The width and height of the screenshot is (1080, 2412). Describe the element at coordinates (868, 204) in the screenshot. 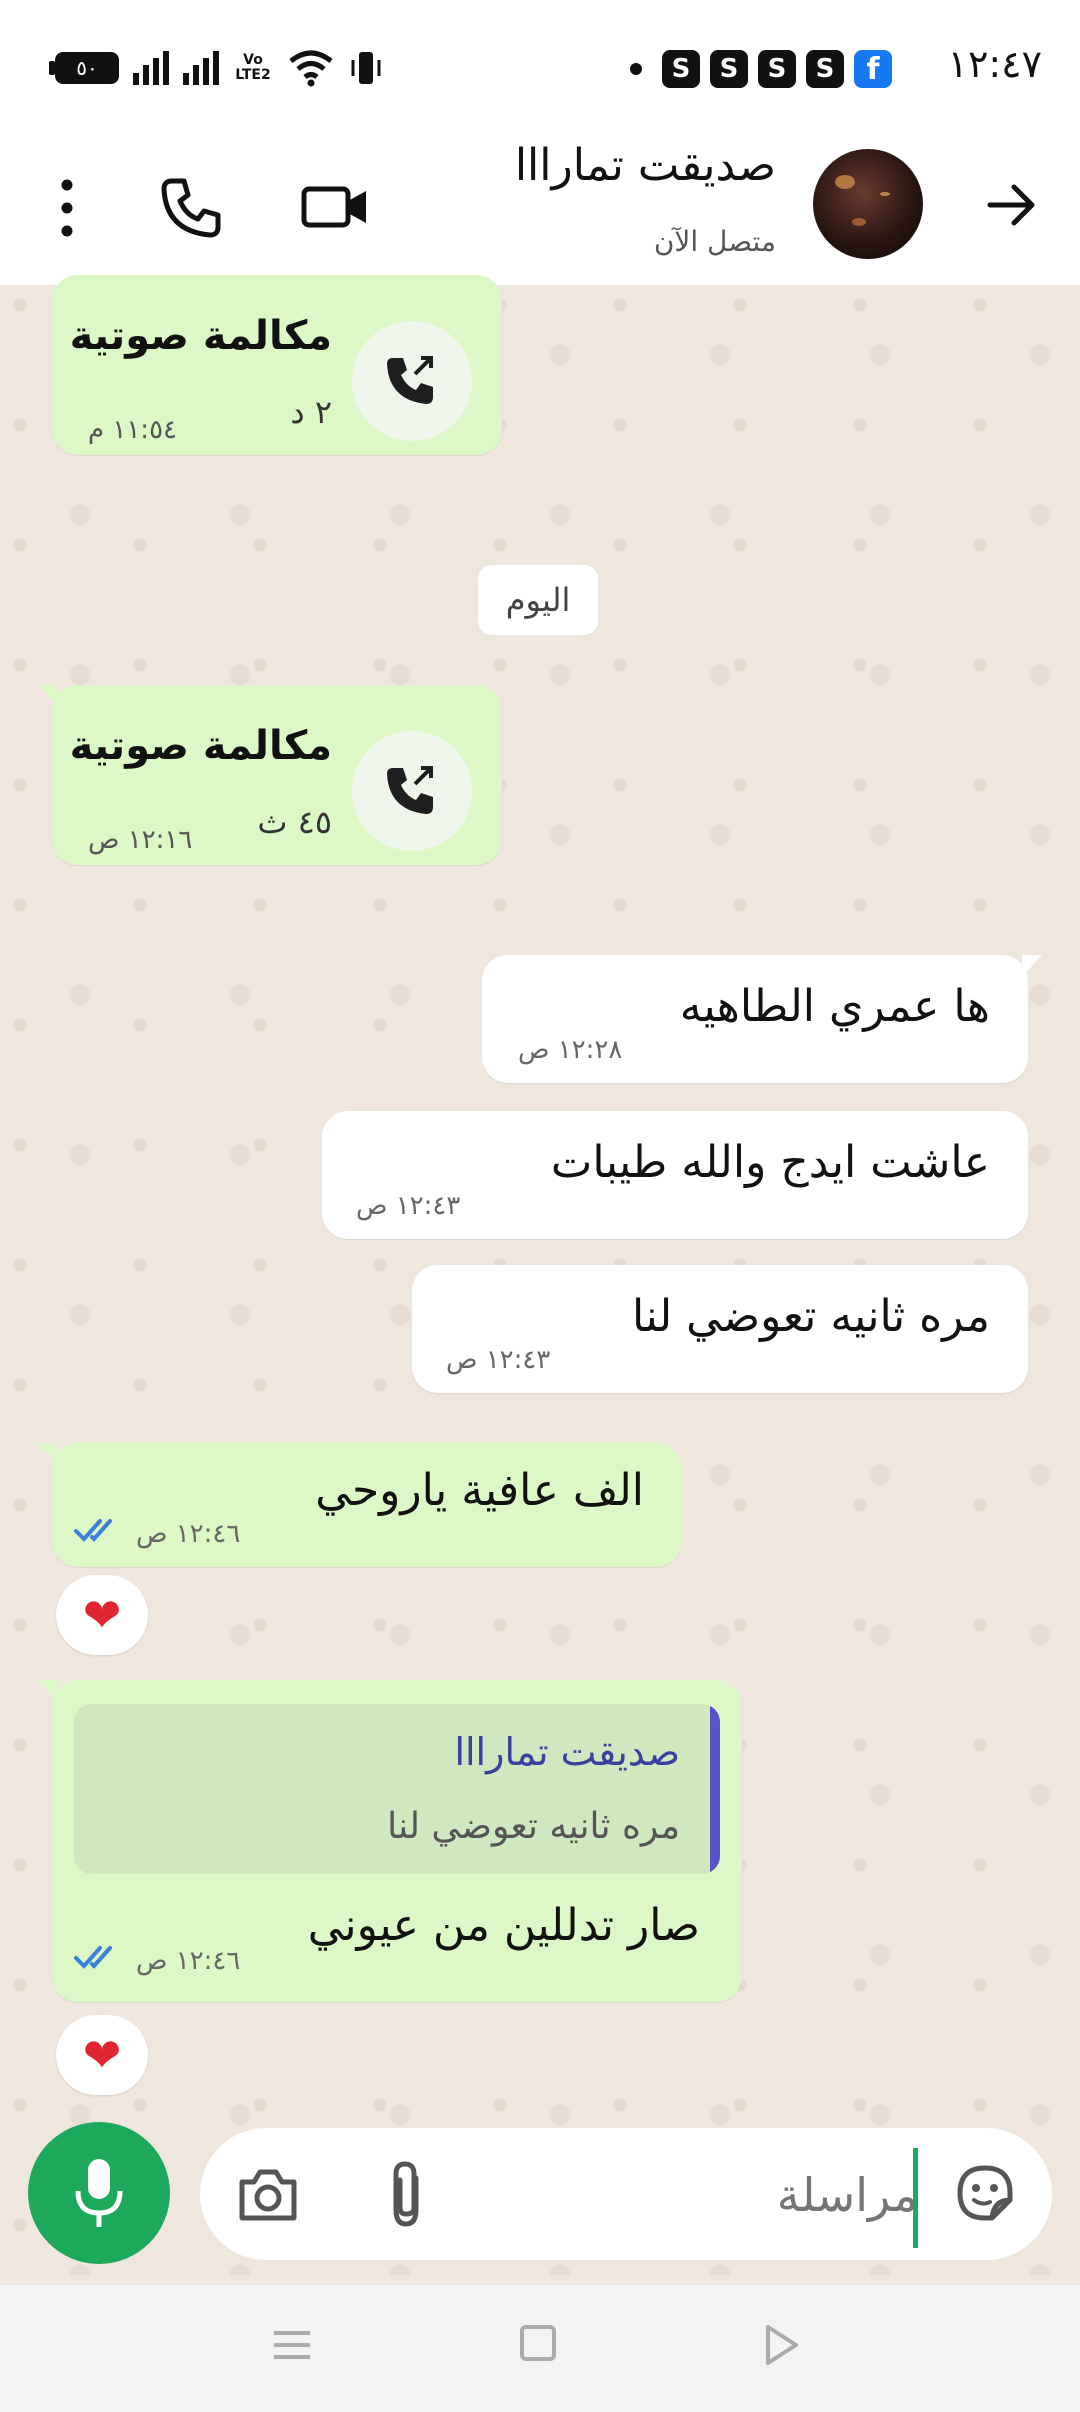

I see `avatar` at that location.